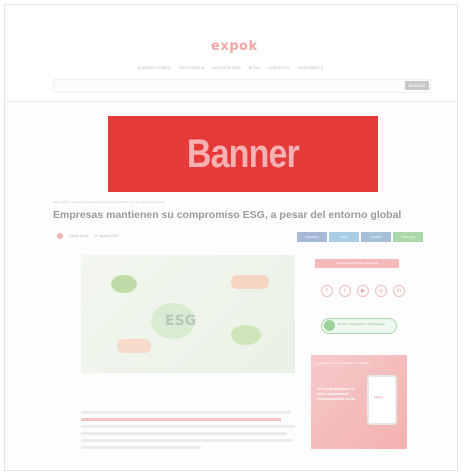  Describe the element at coordinates (154, 67) in the screenshot. I see `nav-item-quienes: QUIENES SOMOS` at that location.